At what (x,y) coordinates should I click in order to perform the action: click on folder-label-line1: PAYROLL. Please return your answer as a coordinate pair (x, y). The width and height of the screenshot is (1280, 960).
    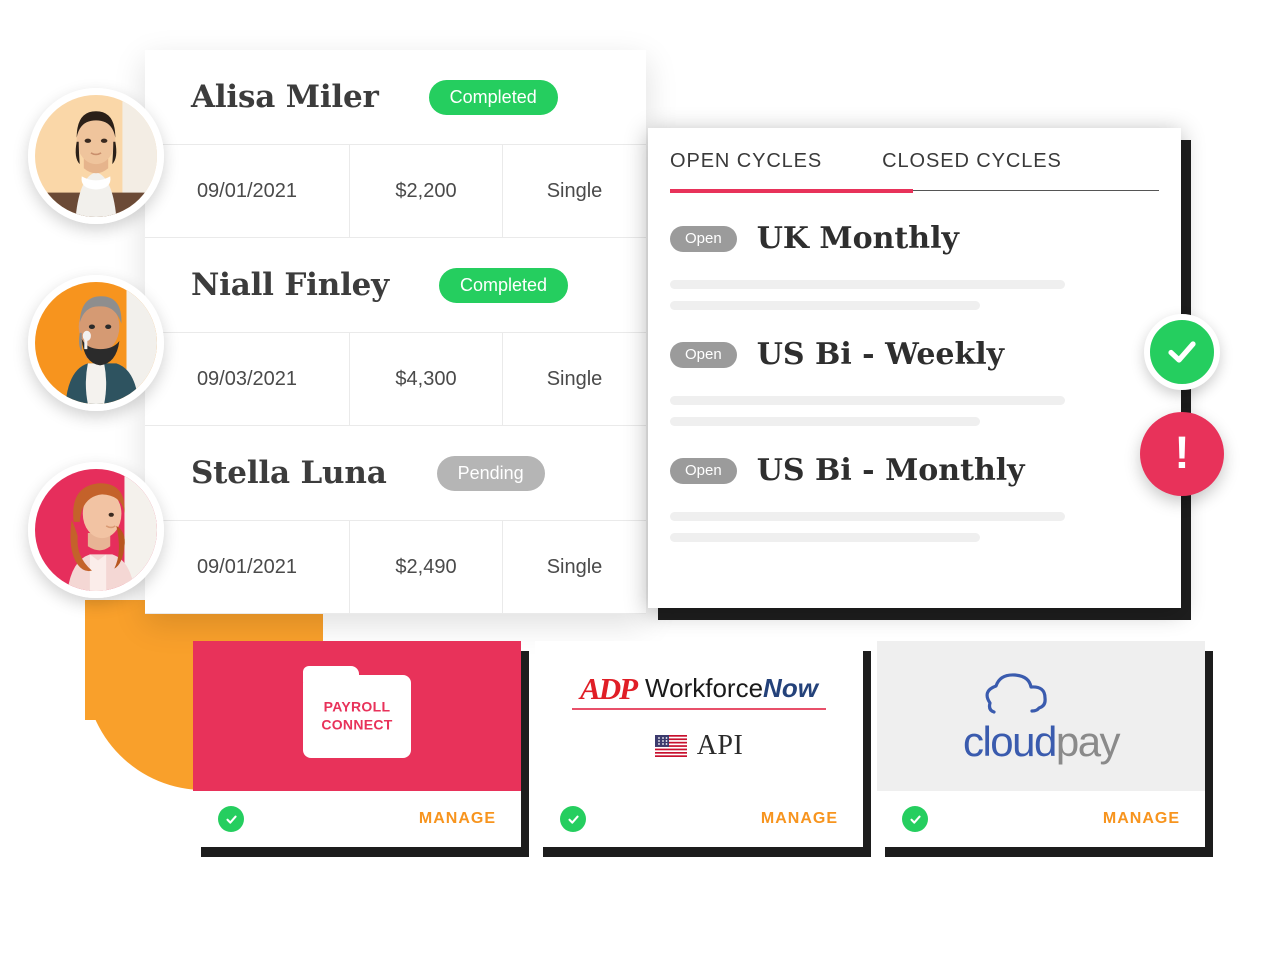
    Looking at the image, I should click on (357, 706).